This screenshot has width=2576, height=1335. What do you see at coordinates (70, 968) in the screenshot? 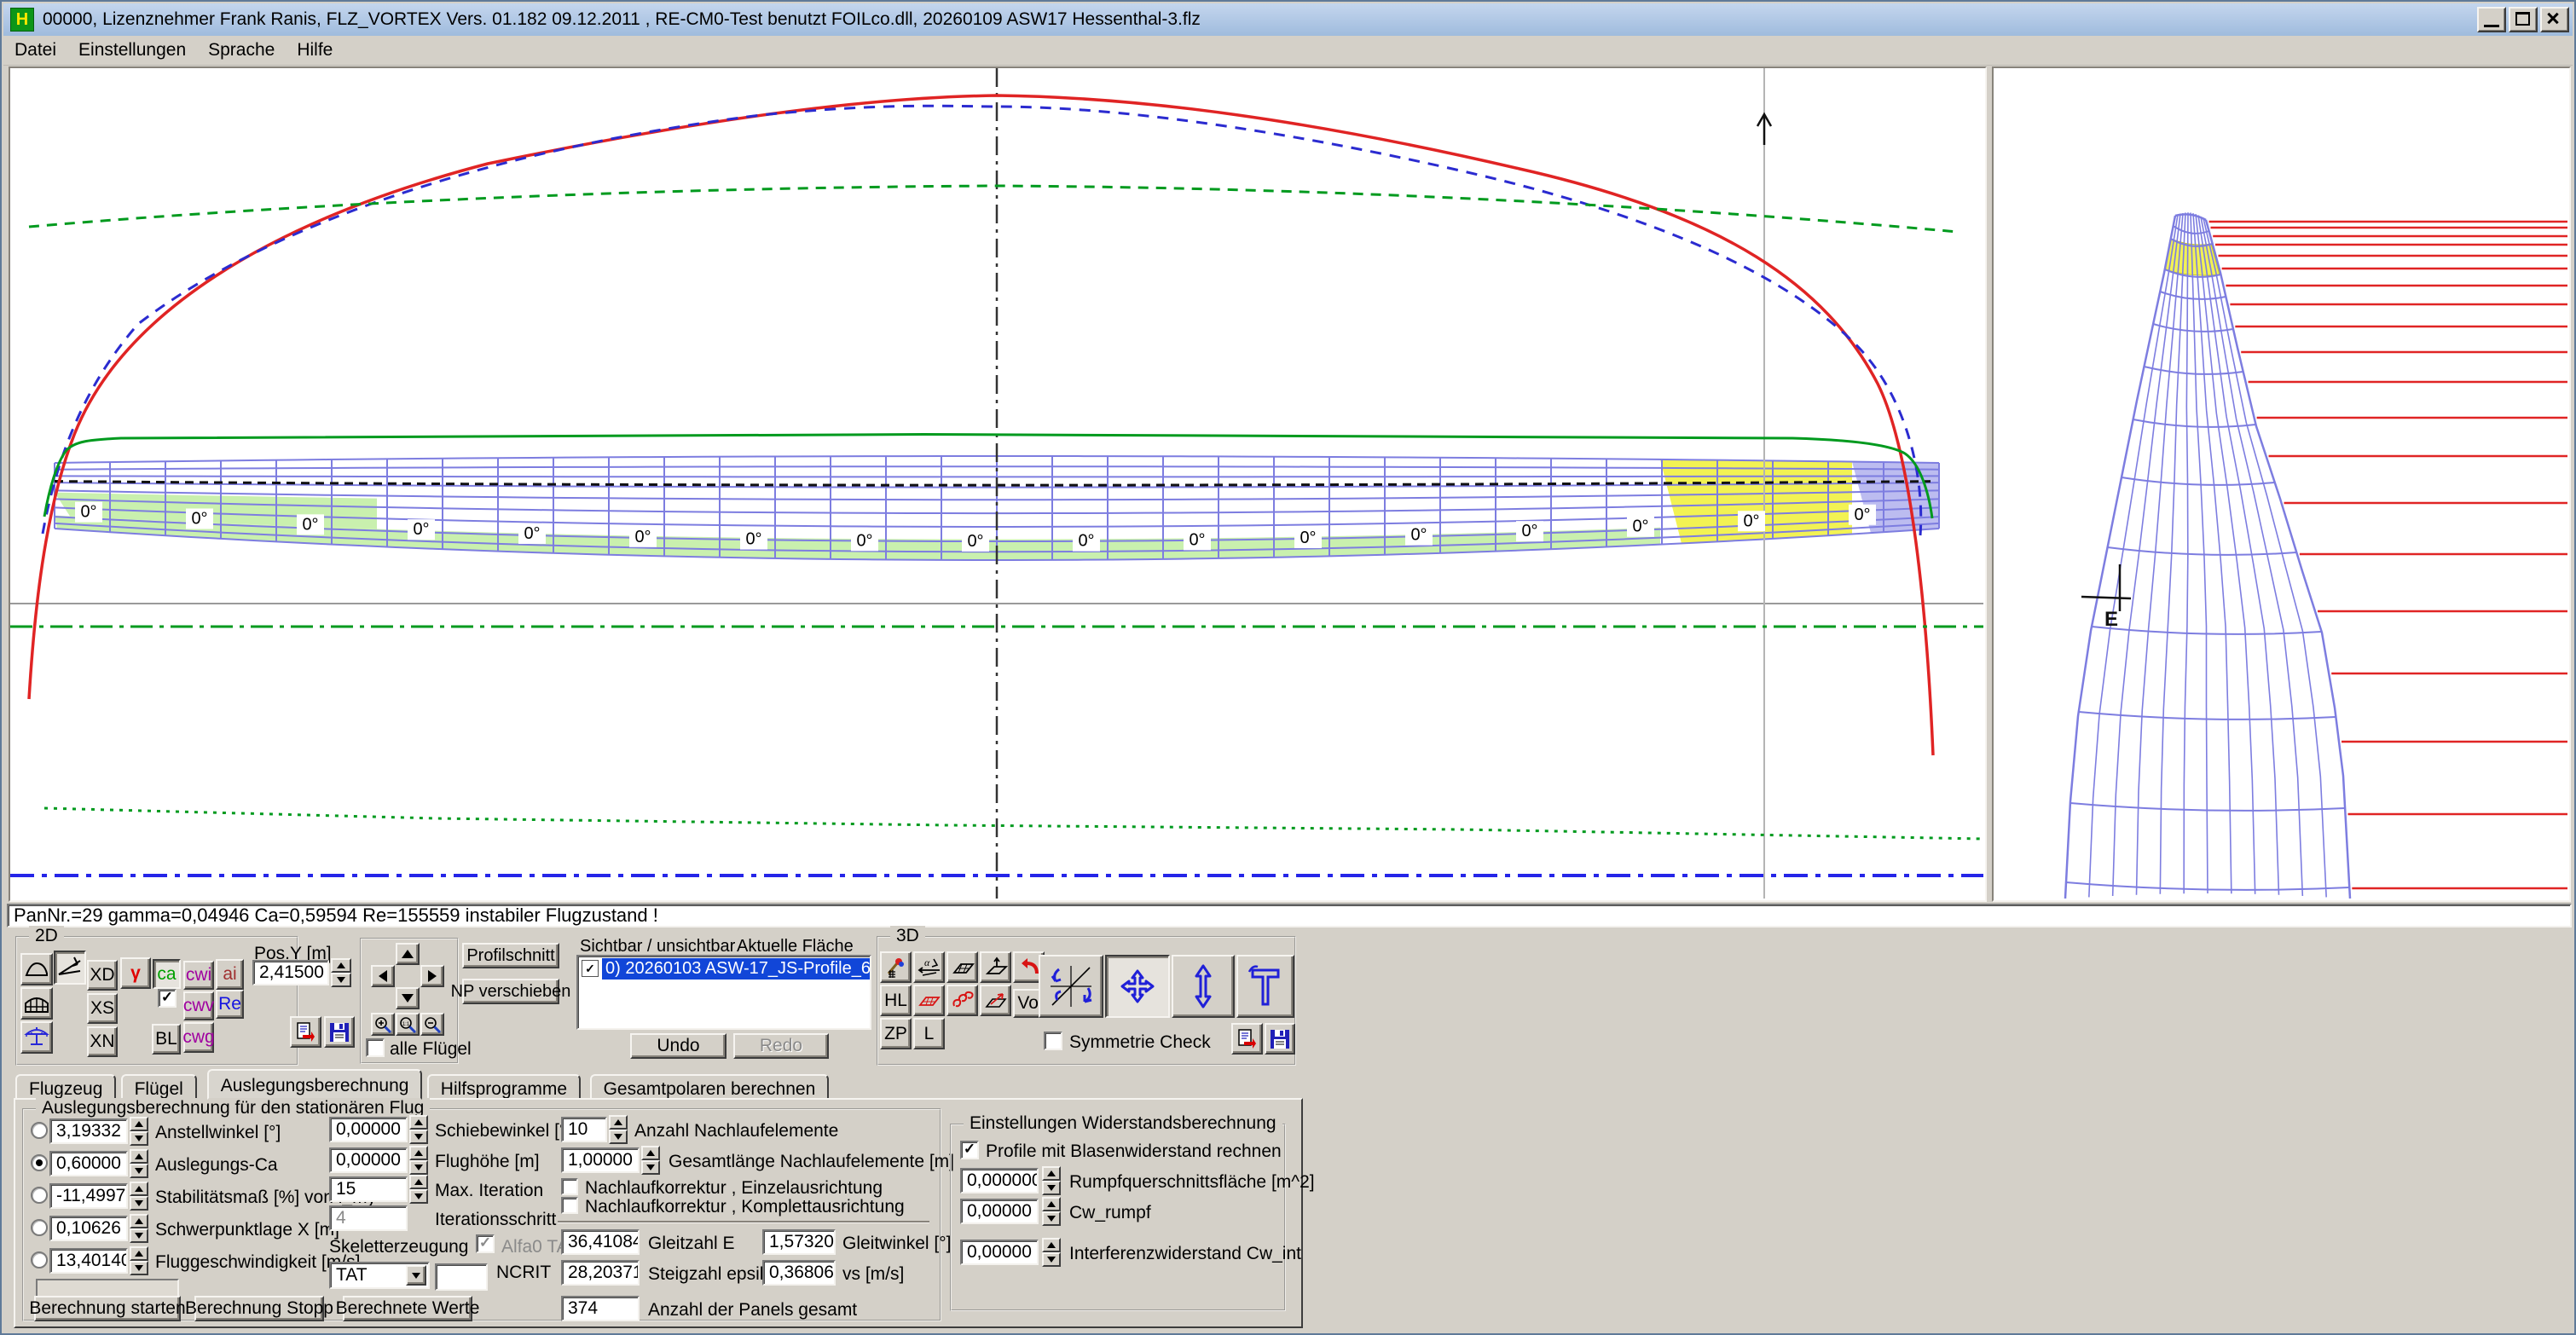
I see `wing-alpha-view-button` at bounding box center [70, 968].